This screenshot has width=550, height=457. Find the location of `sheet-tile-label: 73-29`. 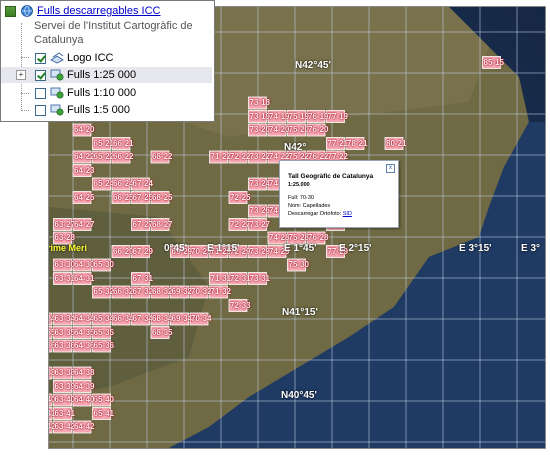

sheet-tile-label: 73-29 is located at coordinates (260, 251).